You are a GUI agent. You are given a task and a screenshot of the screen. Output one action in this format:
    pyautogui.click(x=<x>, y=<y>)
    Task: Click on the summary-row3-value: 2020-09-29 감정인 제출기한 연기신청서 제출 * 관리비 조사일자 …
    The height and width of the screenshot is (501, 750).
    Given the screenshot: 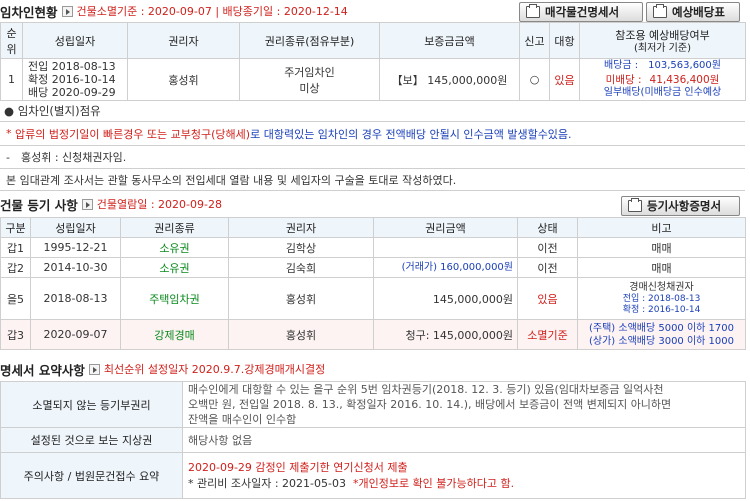 What is the action you would take?
    pyautogui.click(x=464, y=475)
    